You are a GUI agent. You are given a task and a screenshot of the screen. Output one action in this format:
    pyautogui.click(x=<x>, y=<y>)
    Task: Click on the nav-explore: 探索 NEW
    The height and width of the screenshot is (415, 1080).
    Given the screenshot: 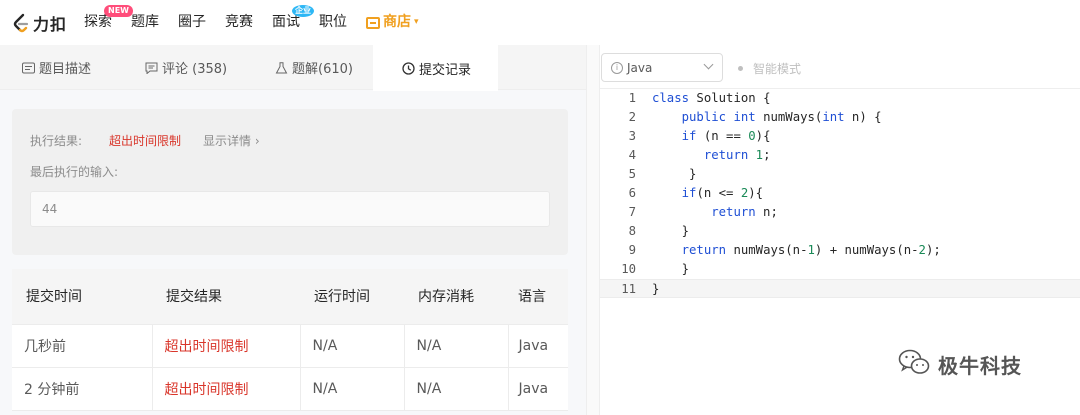 What is the action you would take?
    pyautogui.click(x=108, y=22)
    